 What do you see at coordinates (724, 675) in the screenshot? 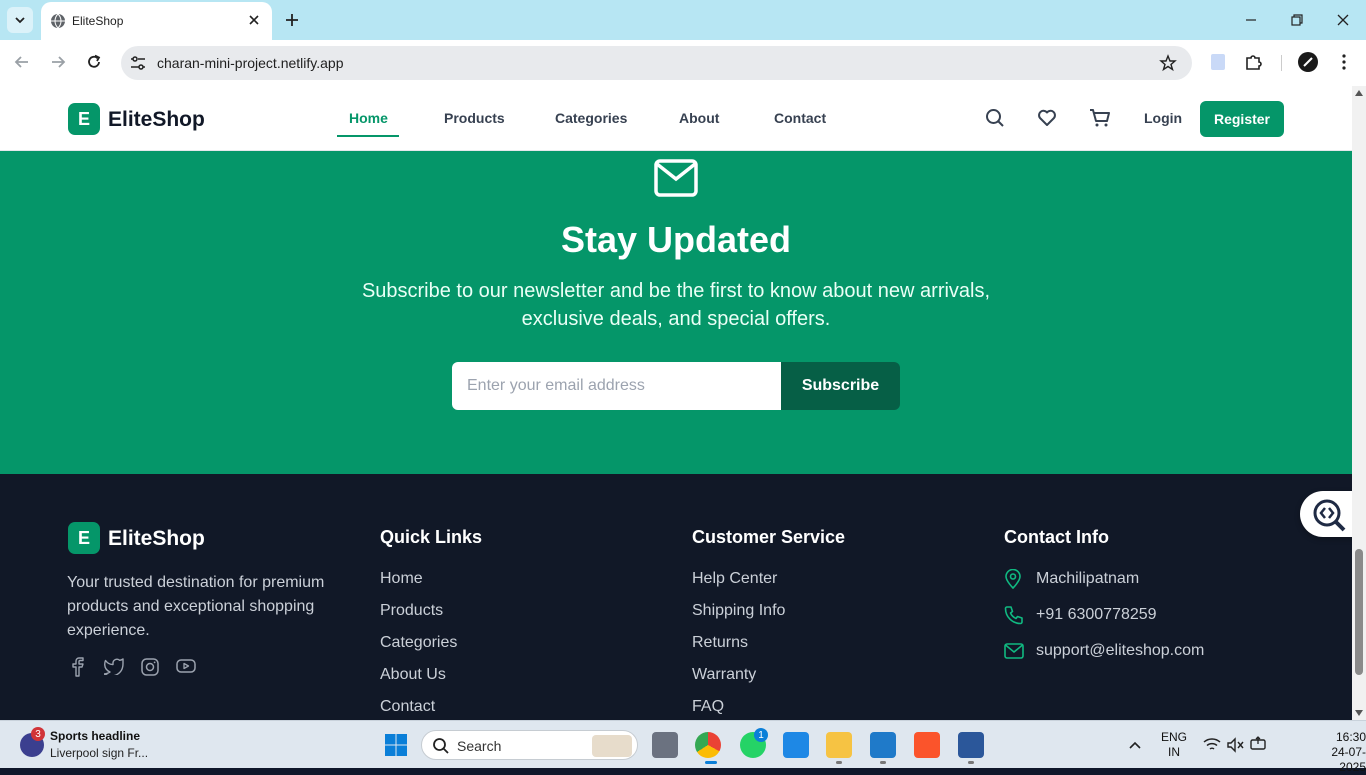
I see `footer-link-warranty: Warranty` at bounding box center [724, 675].